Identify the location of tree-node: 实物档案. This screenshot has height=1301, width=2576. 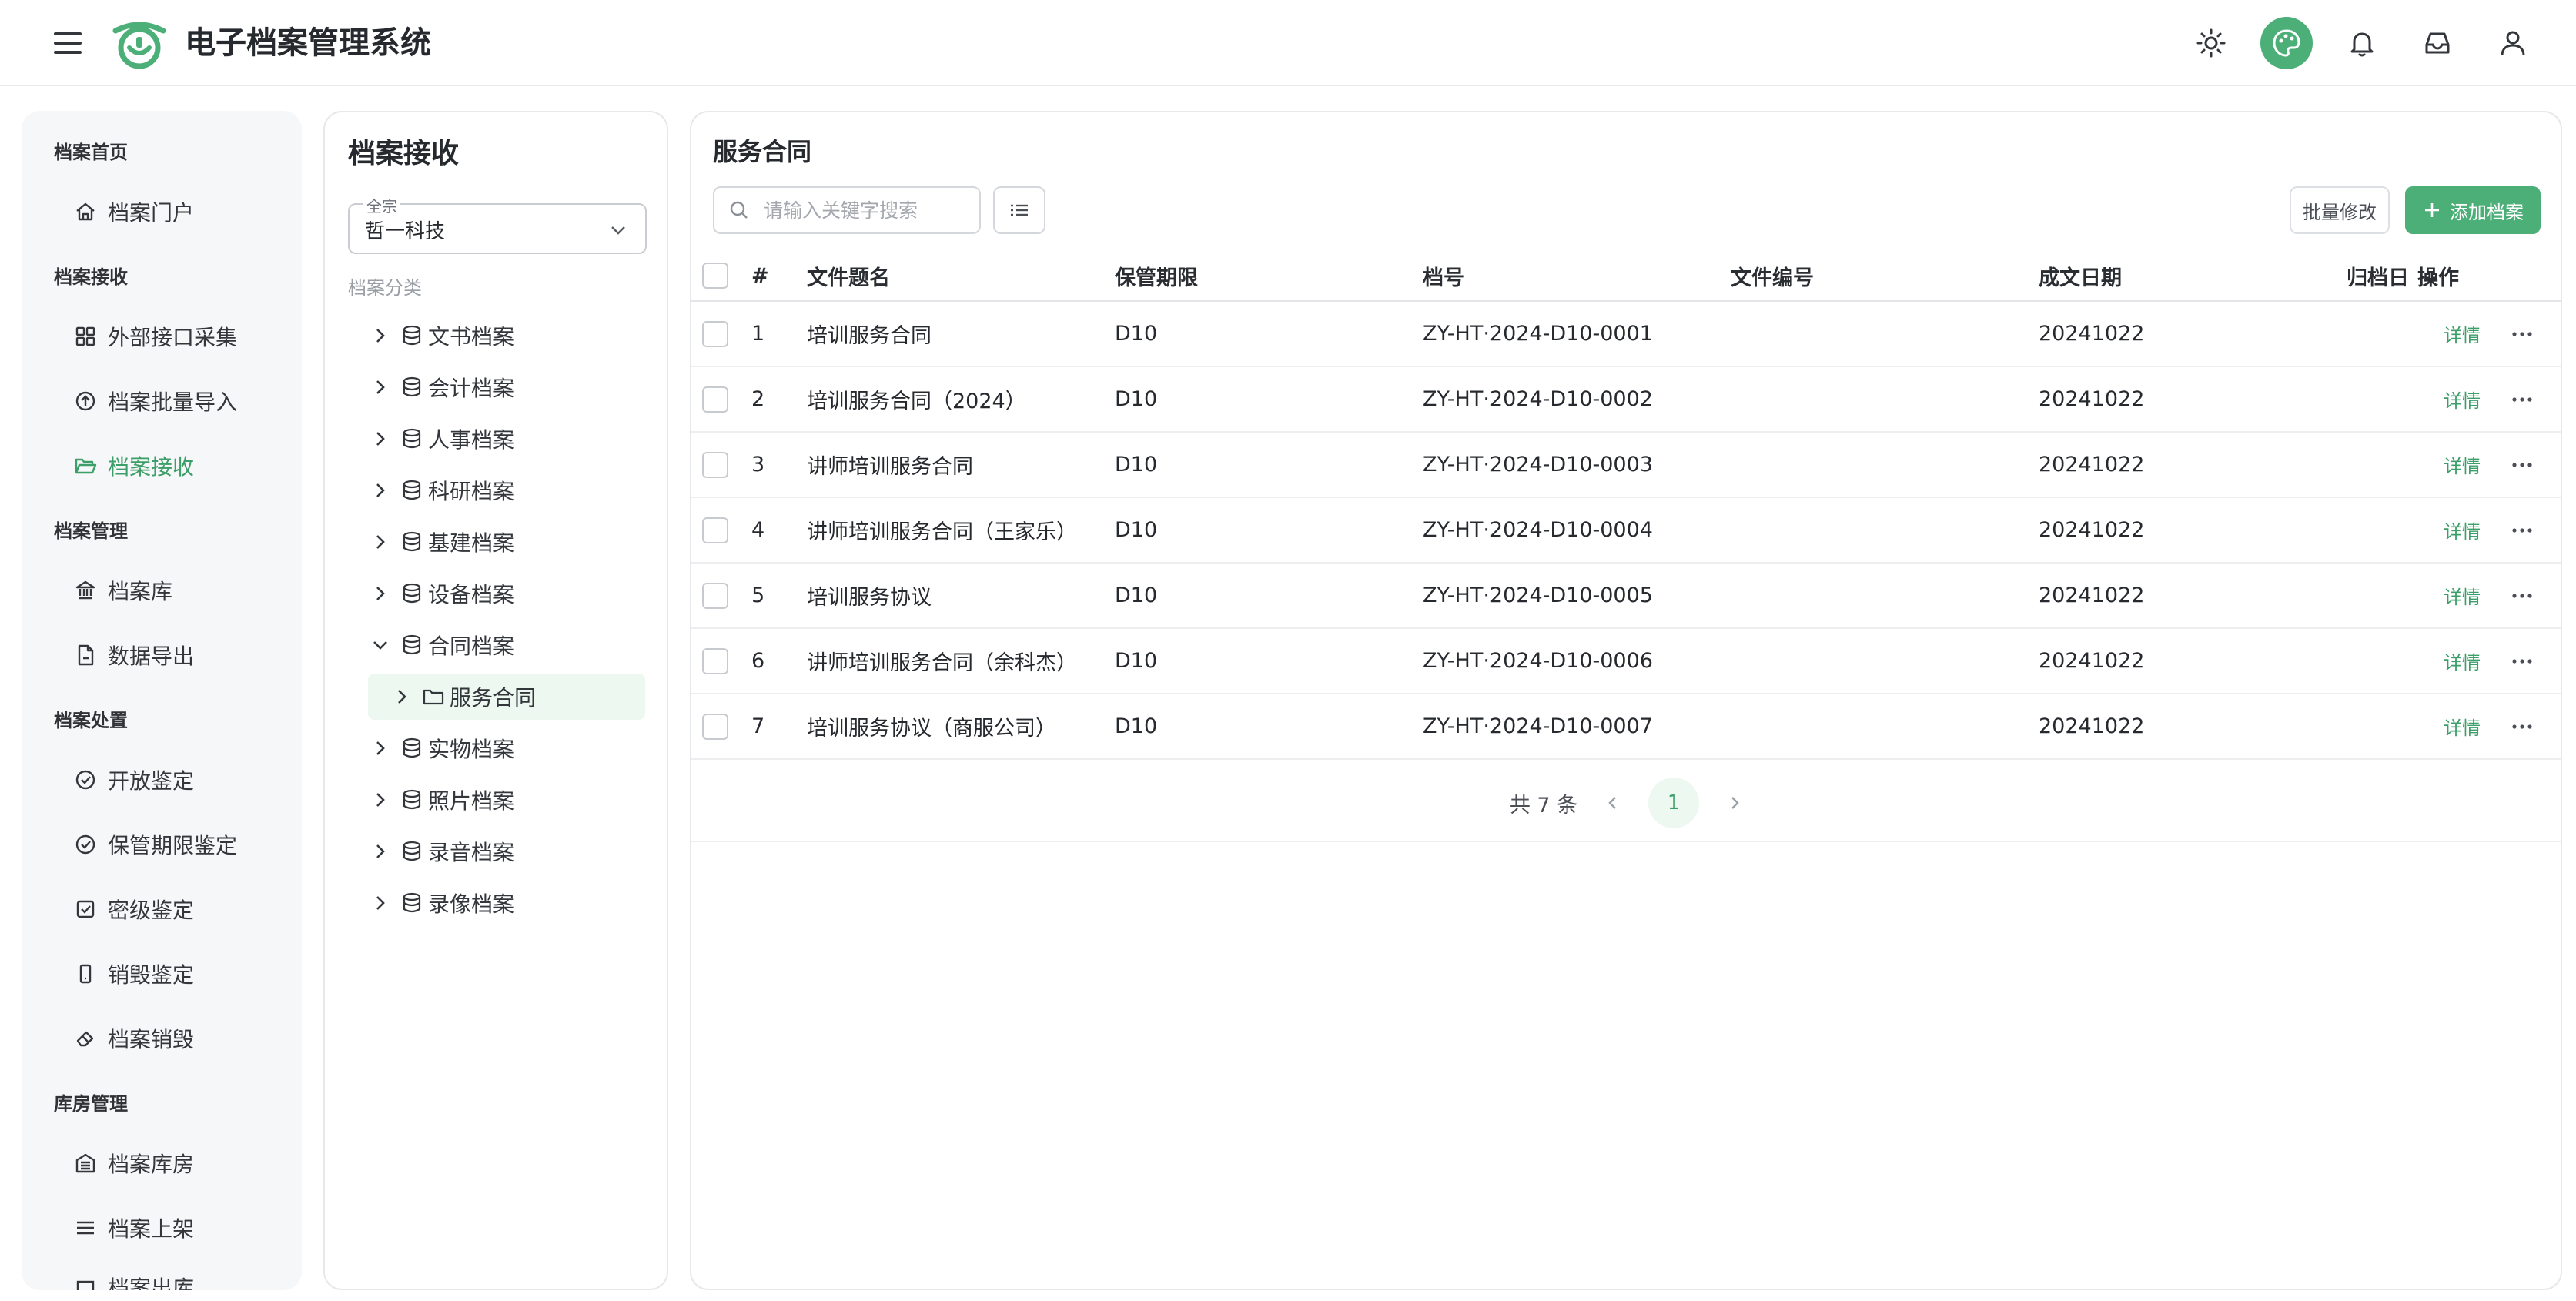
(505, 748).